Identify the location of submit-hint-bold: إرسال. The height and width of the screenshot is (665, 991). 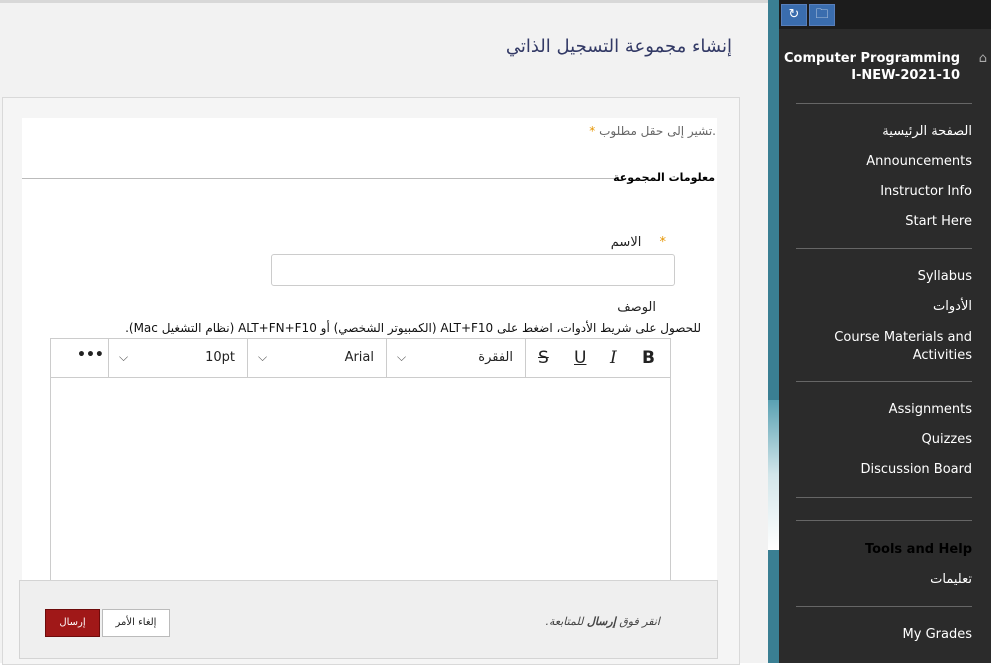
(601, 621).